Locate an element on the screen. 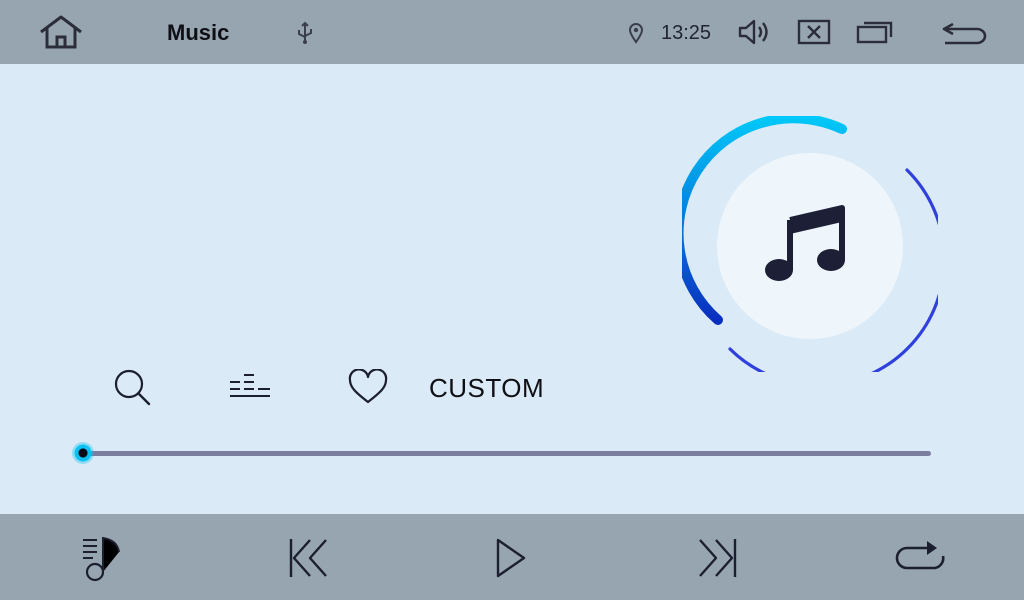 The image size is (1024, 600). close-button is located at coordinates (814, 32).